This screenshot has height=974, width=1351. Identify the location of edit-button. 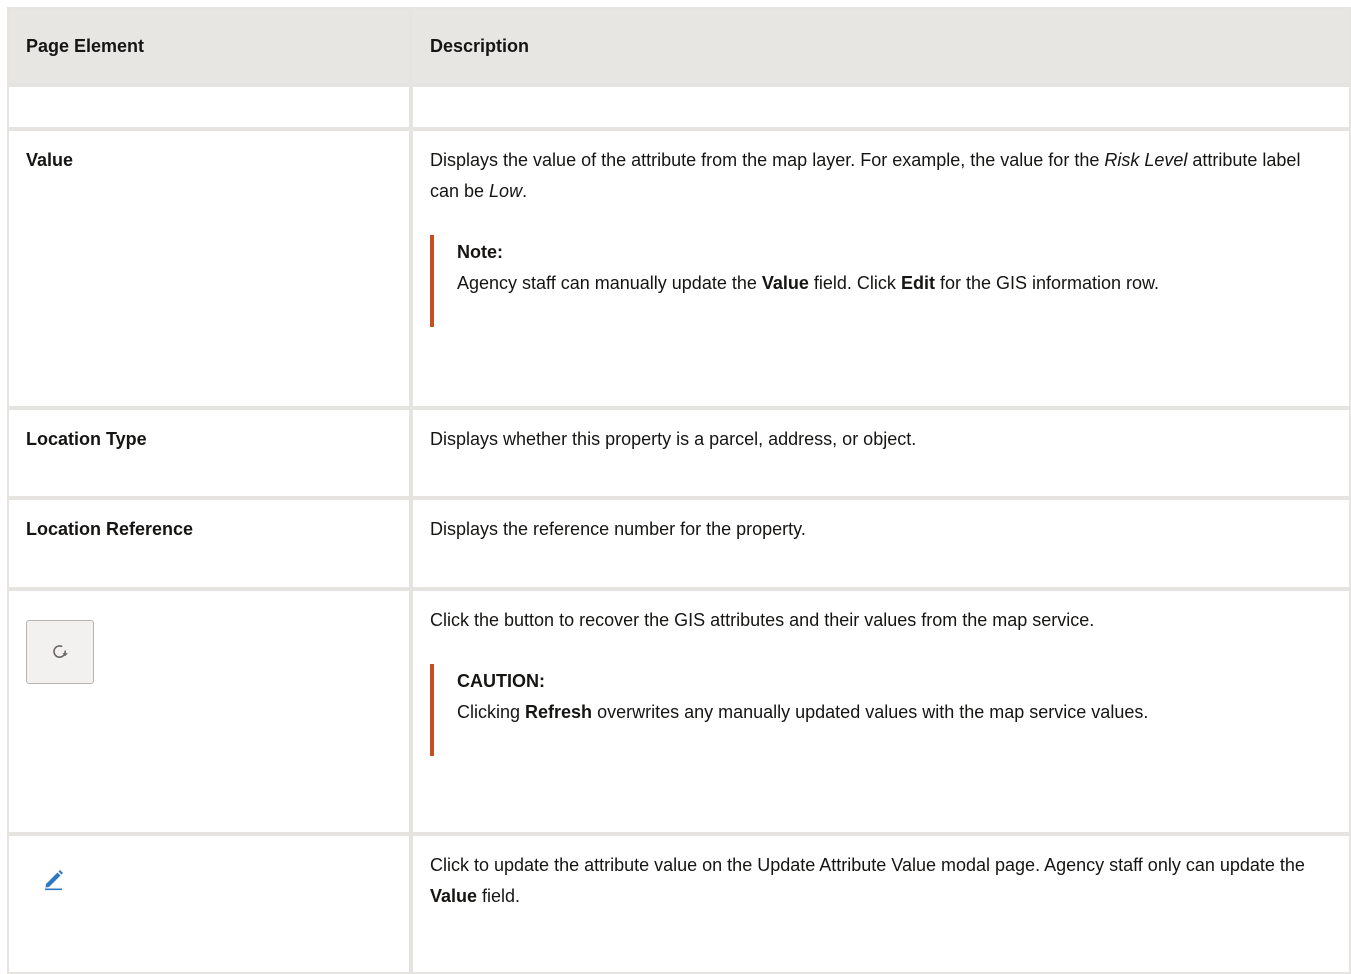
(54, 879).